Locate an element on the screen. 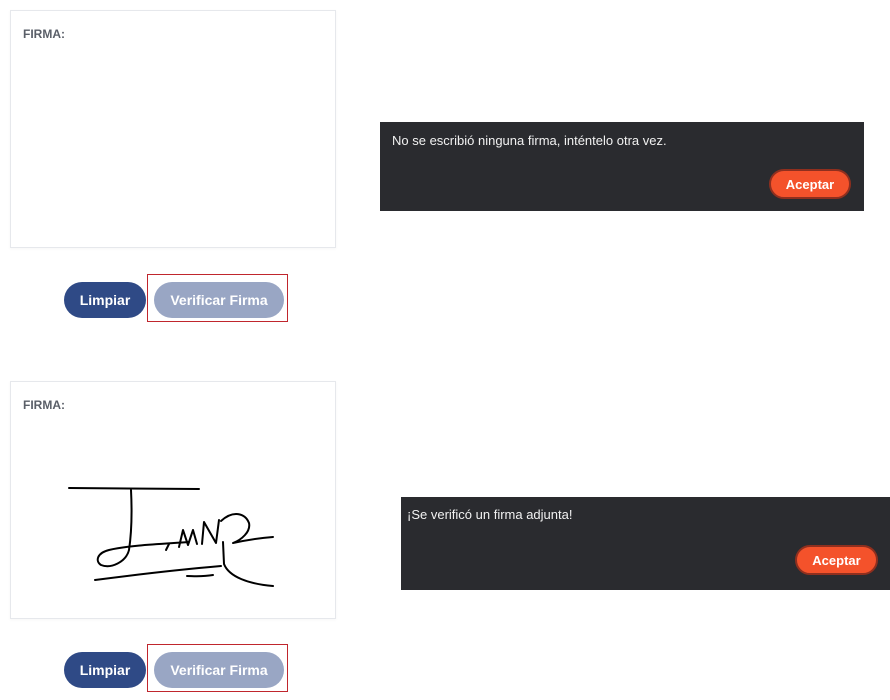 This screenshot has width=890, height=700. success-dialog: ¡Se verificó un firma adjunta! Aceptar is located at coordinates (645, 543).